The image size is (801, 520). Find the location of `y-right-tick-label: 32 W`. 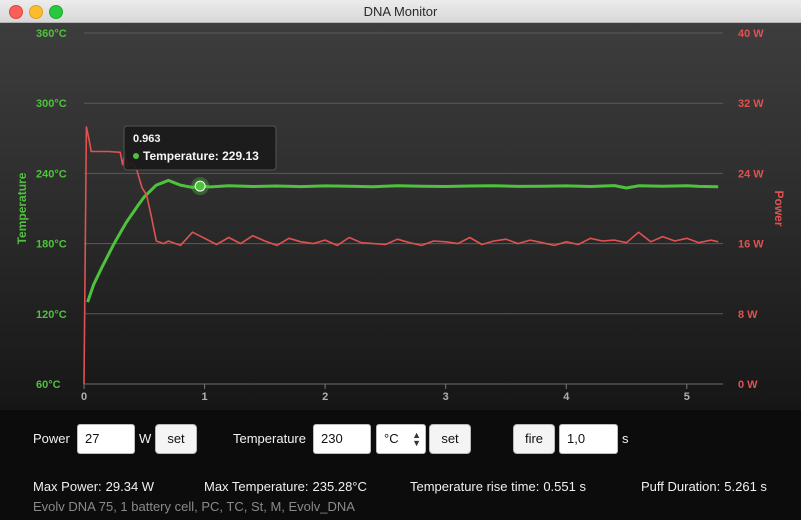

y-right-tick-label: 32 W is located at coordinates (751, 104).